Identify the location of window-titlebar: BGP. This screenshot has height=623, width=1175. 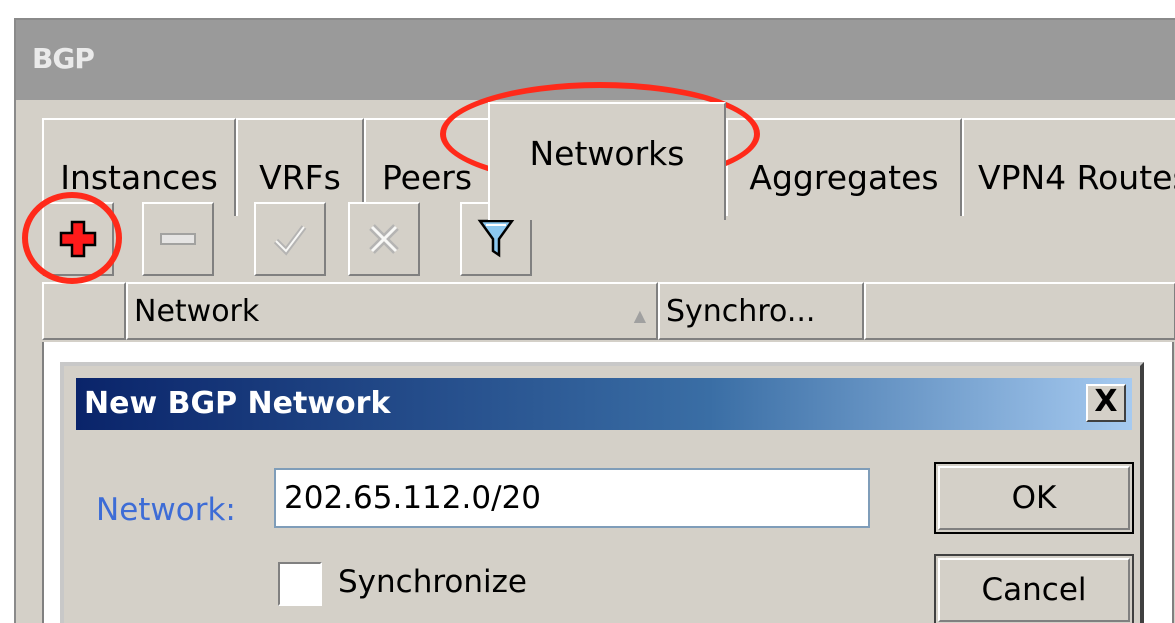
(595, 60).